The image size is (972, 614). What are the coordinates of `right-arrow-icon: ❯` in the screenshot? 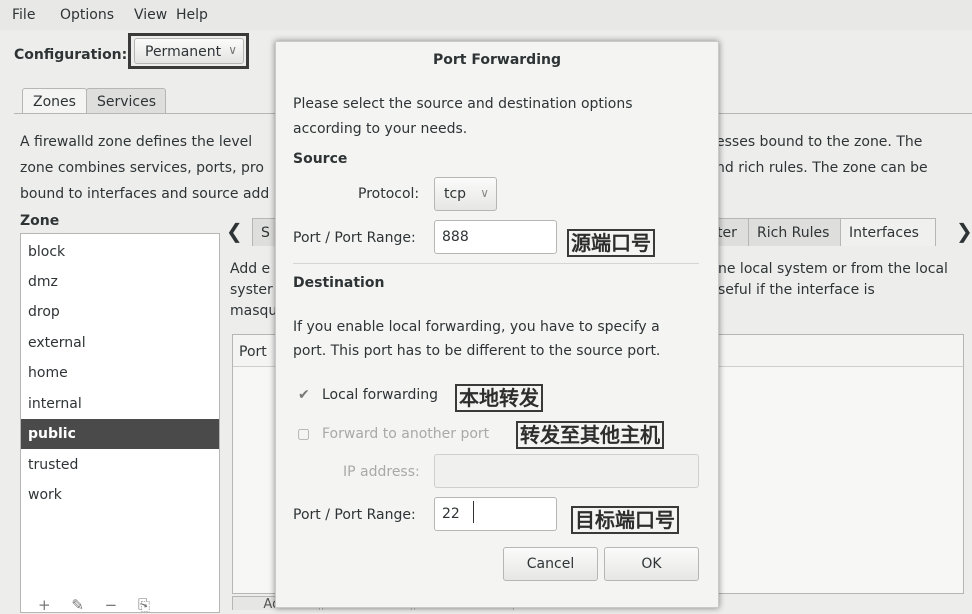 It's located at (964, 231).